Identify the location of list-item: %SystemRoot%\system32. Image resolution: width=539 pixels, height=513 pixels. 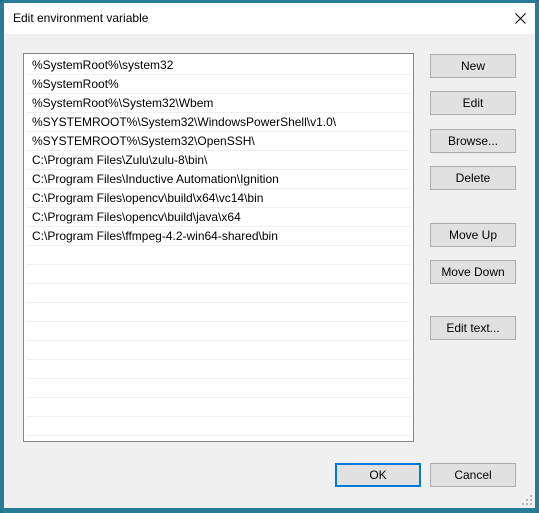
(218, 65).